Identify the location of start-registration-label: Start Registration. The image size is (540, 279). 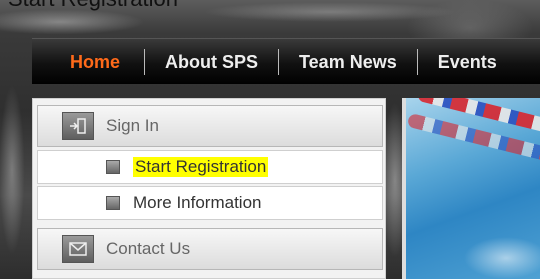
(201, 167).